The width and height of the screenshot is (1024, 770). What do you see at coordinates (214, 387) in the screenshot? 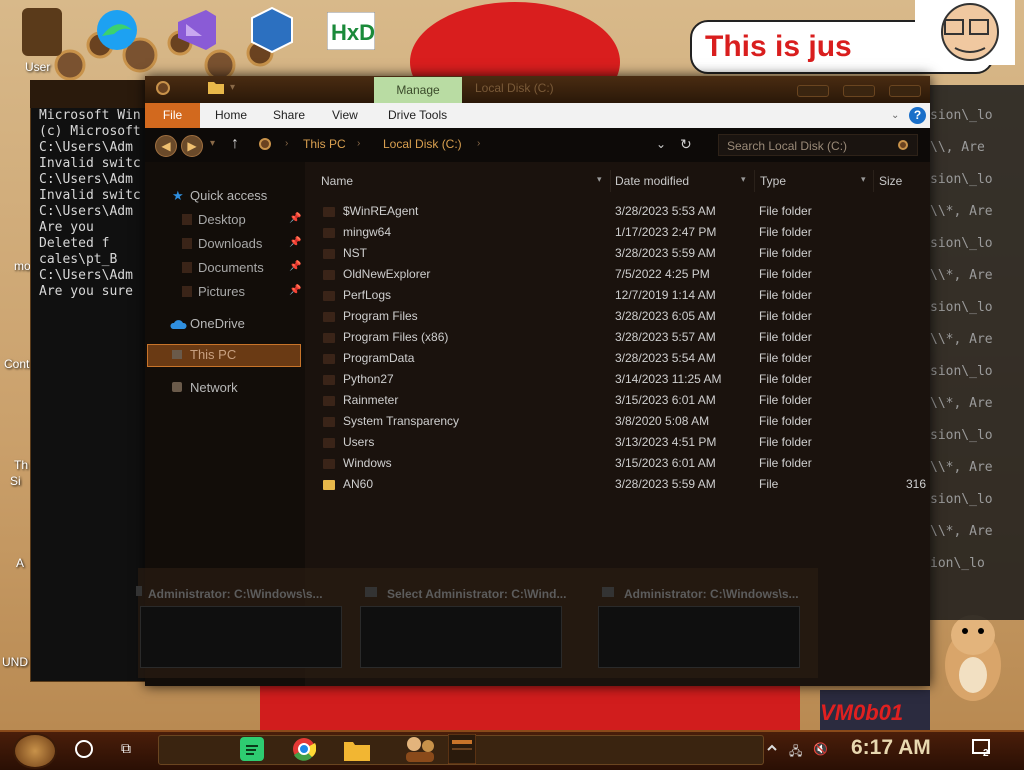
I see `nav-network: Network` at bounding box center [214, 387].